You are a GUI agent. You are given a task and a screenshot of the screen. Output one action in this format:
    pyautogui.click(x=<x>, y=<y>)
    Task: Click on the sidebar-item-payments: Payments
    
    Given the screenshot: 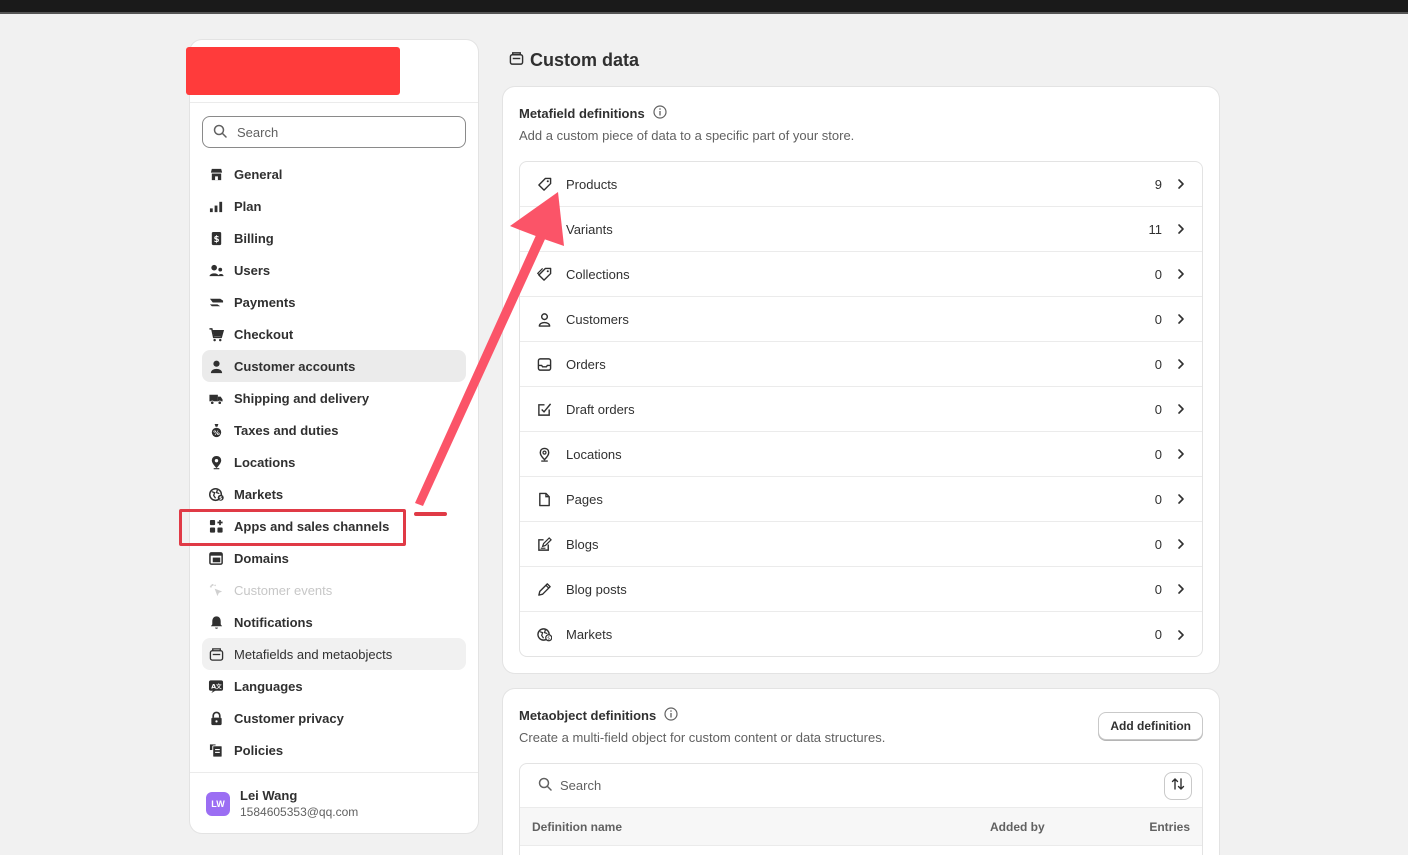 What is the action you would take?
    pyautogui.click(x=334, y=302)
    